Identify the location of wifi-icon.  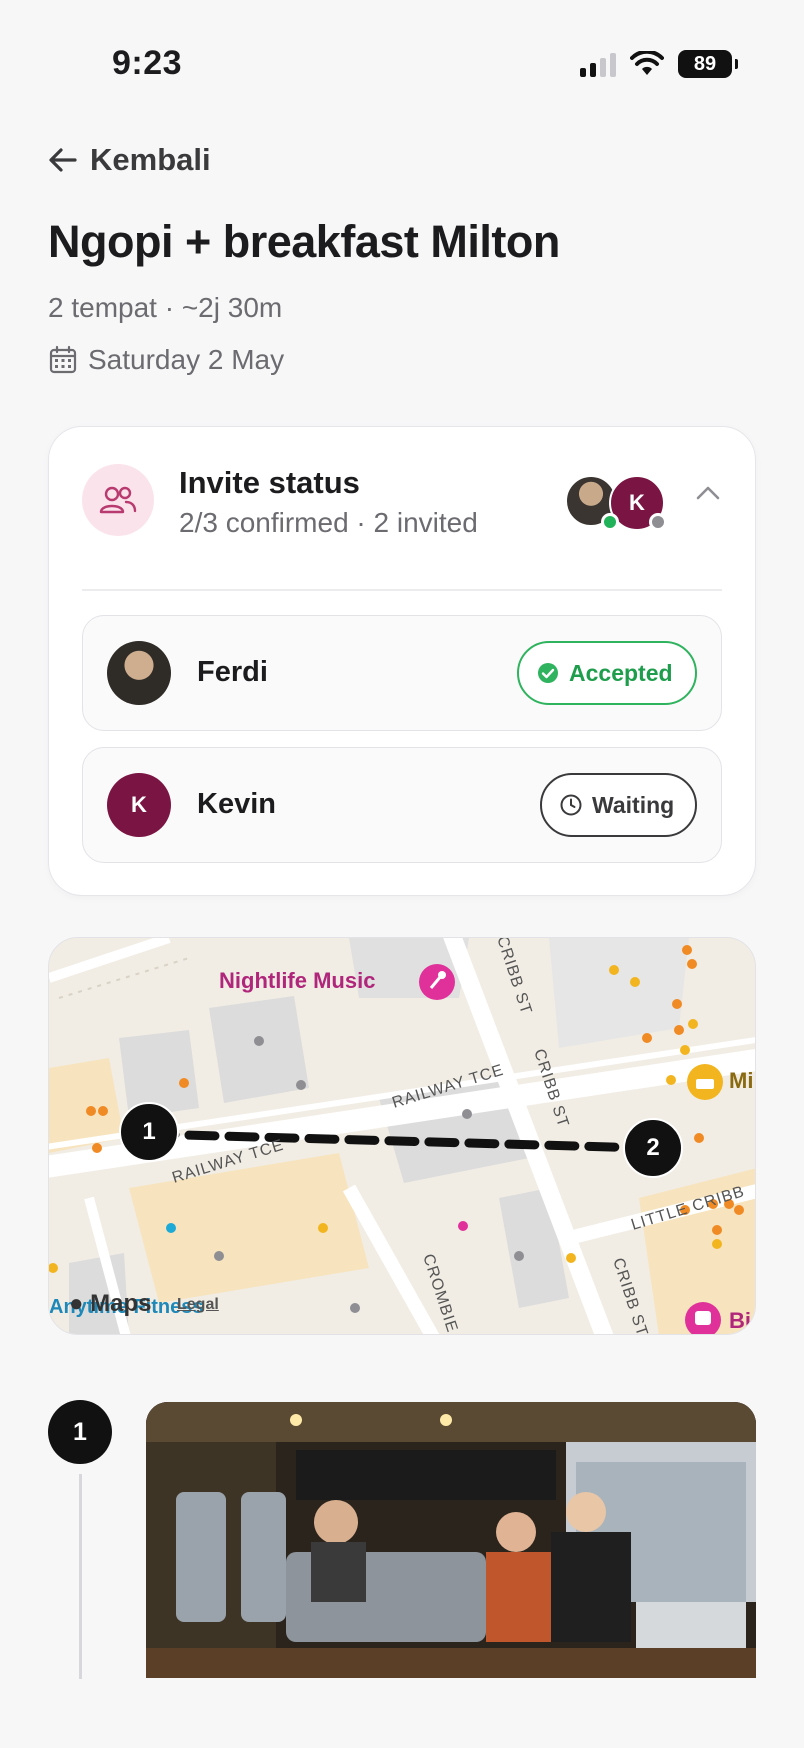
(647, 63).